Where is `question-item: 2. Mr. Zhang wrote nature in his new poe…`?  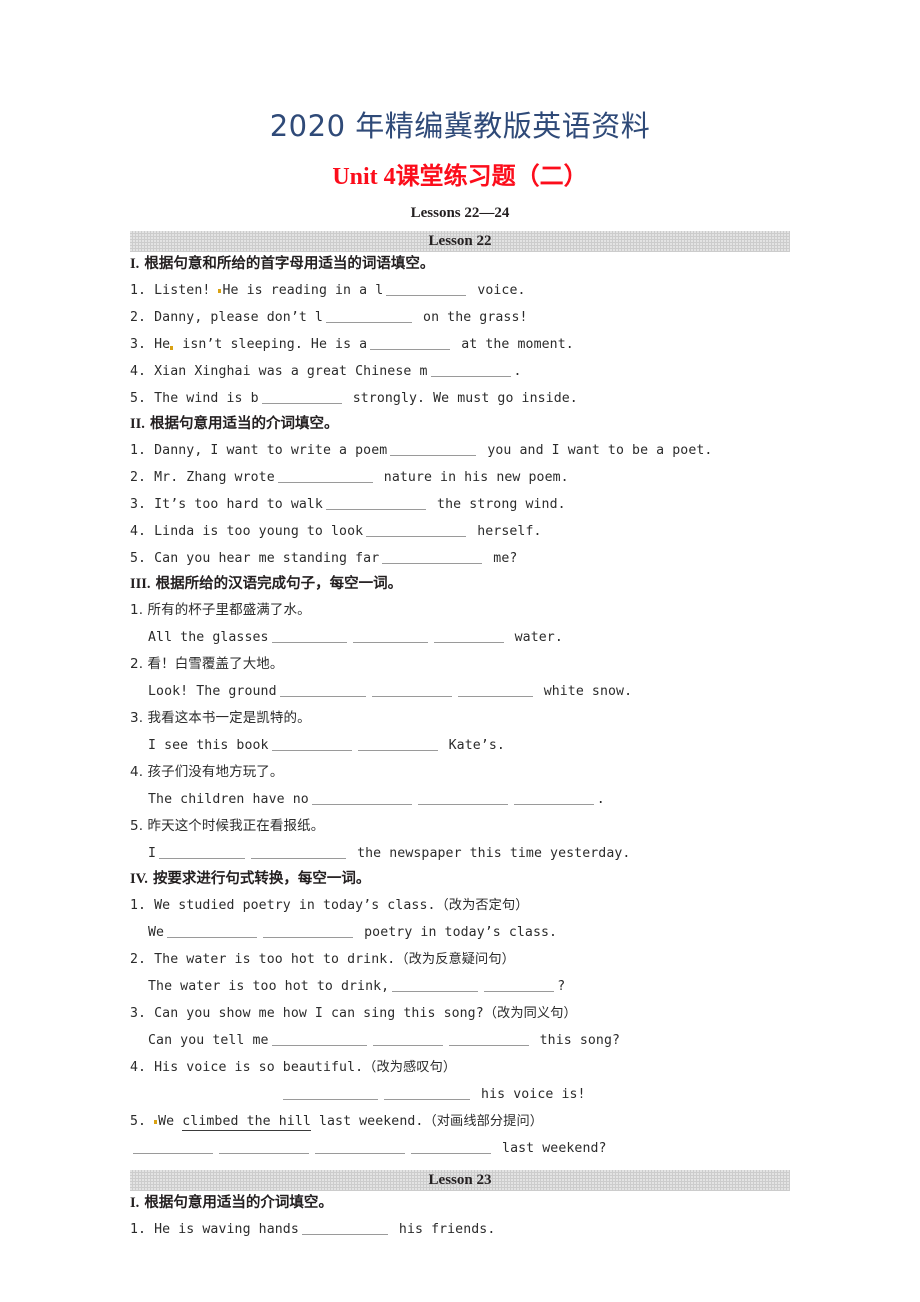 question-item: 2. Mr. Zhang wrote nature in his new poe… is located at coordinates (460, 477).